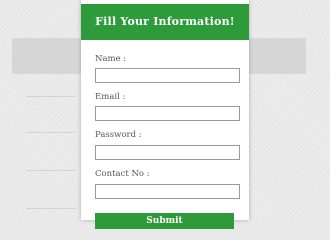  I want to click on form-title: Fill Your Information!, so click(165, 22).